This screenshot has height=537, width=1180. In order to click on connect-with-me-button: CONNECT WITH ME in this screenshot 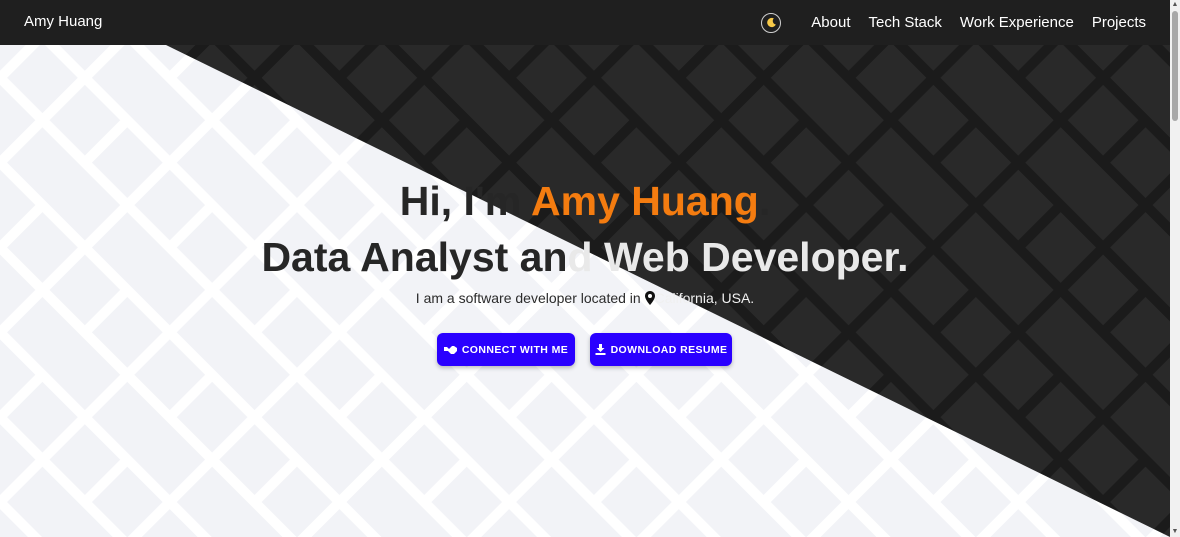, I will do `click(506, 349)`.